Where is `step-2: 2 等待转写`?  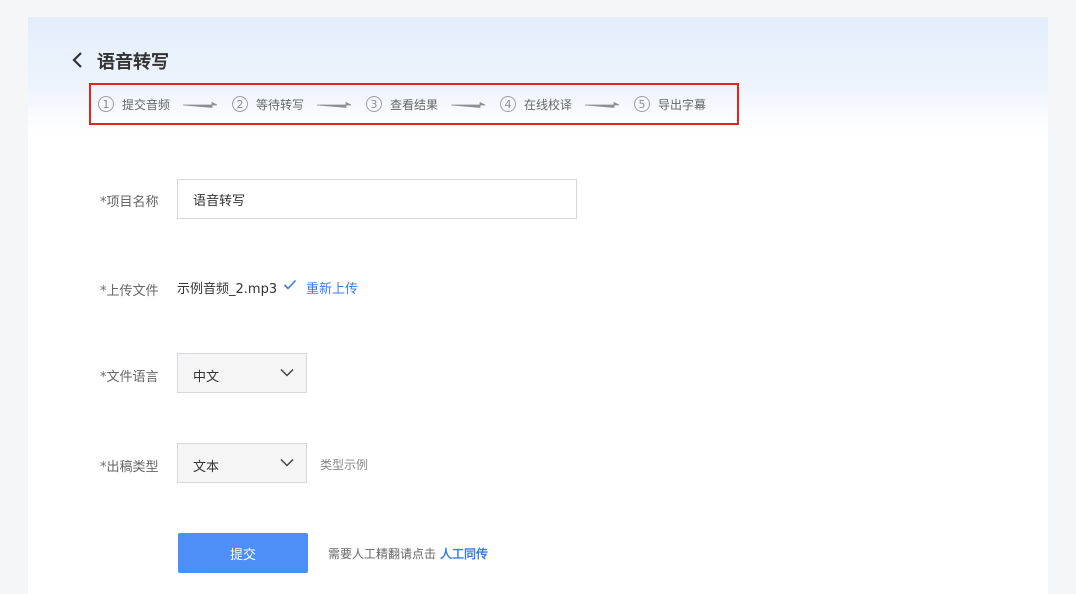 step-2: 2 等待转写 is located at coordinates (268, 104).